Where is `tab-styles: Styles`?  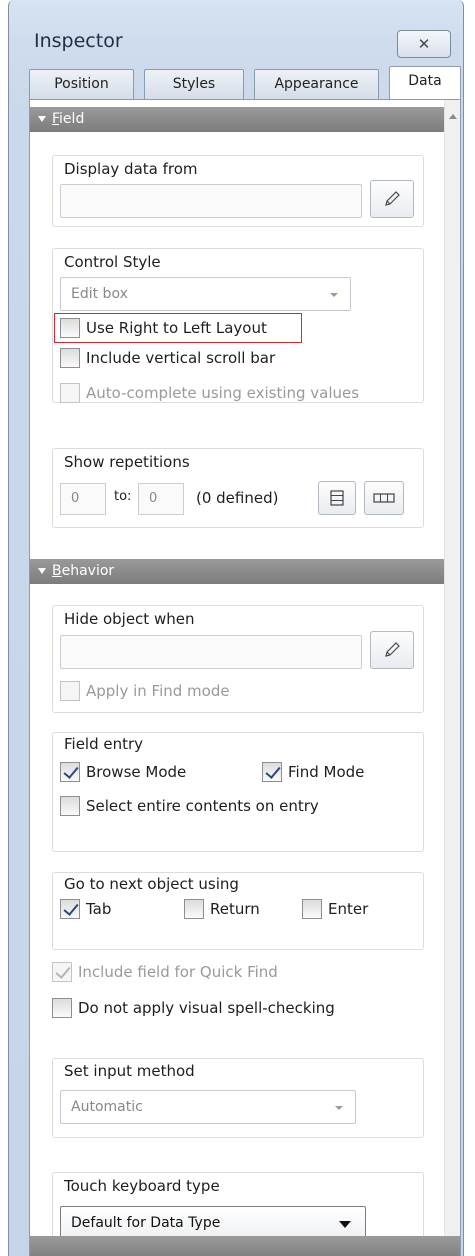
tab-styles: Styles is located at coordinates (194, 84).